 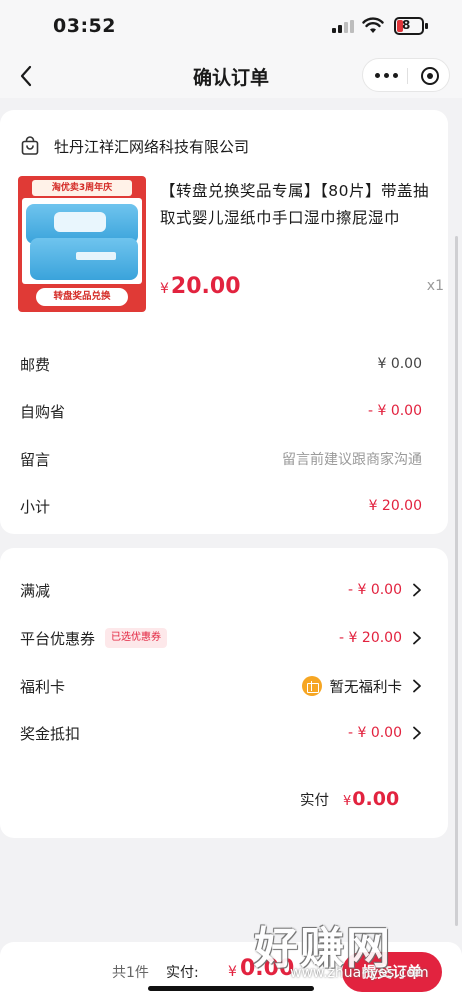 I want to click on price-value: 20.00, so click(x=205, y=286).